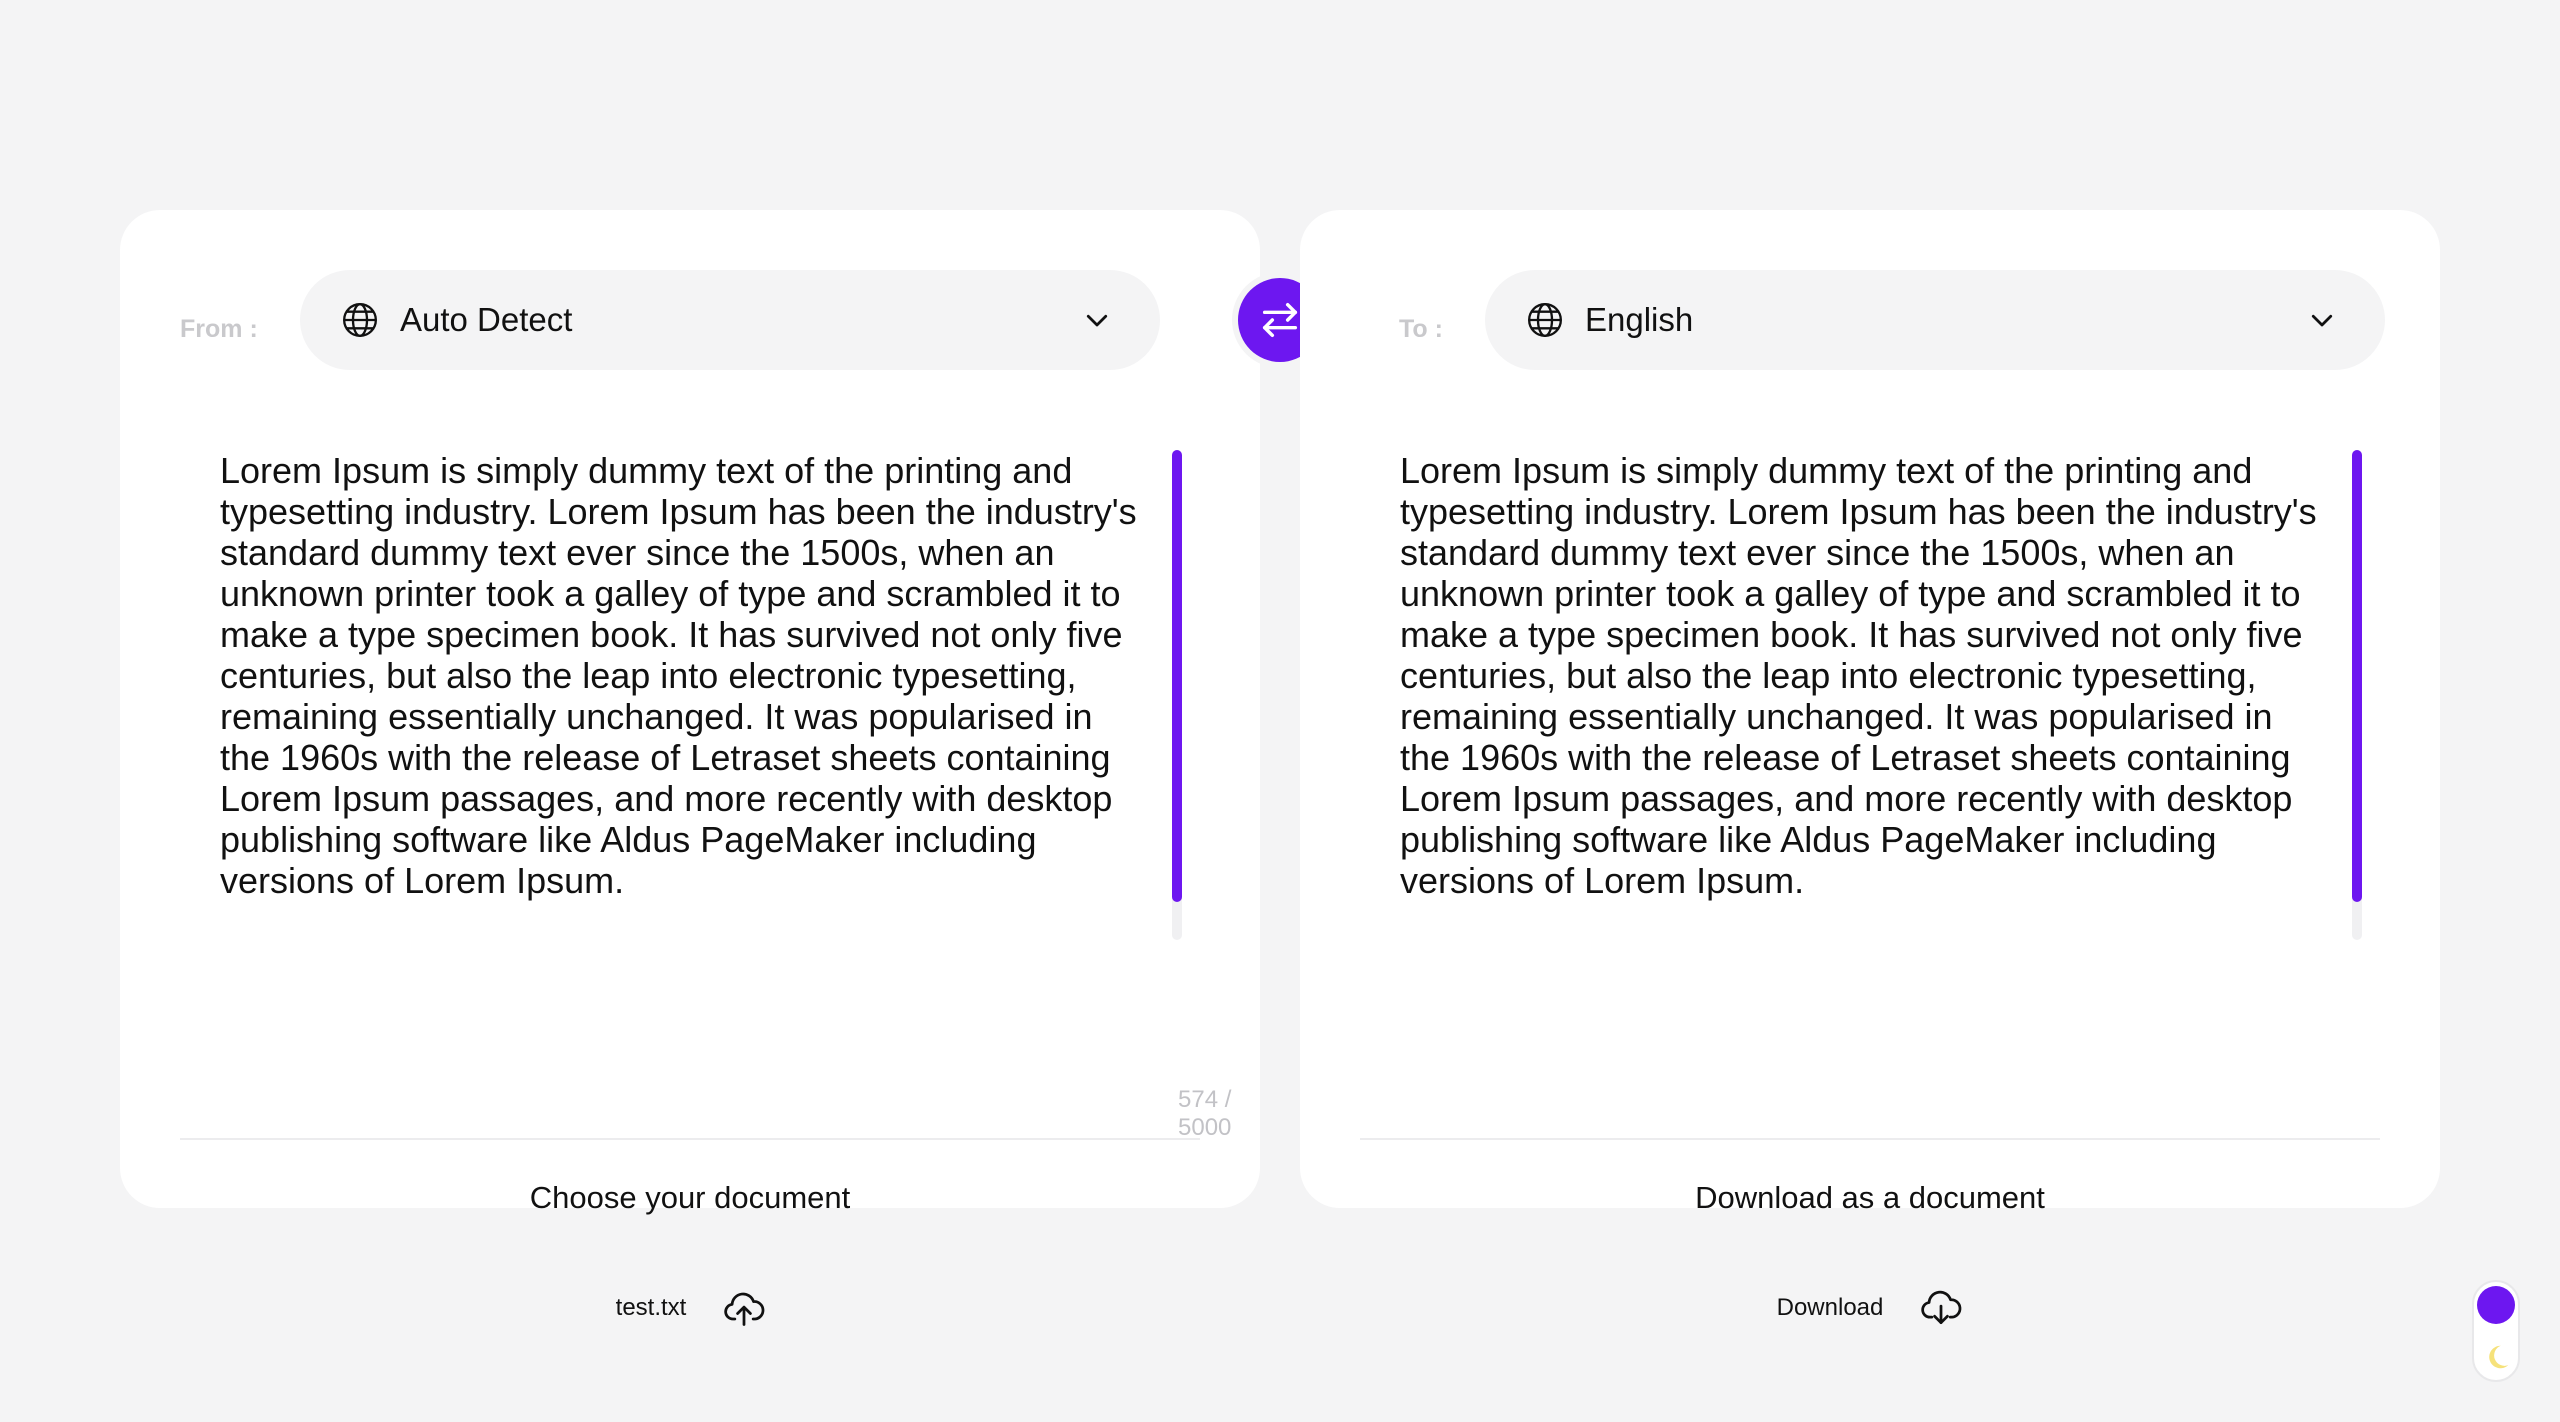 This screenshot has width=2560, height=1422. I want to click on to-label: To :, so click(1421, 329).